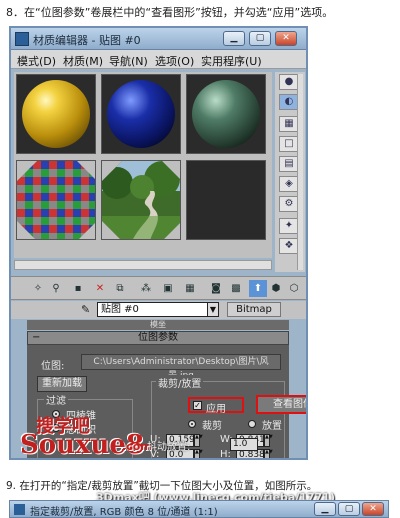 The height and width of the screenshot is (518, 400). What do you see at coordinates (289, 184) in the screenshot?
I see `make-preview-icon: ◈` at bounding box center [289, 184].